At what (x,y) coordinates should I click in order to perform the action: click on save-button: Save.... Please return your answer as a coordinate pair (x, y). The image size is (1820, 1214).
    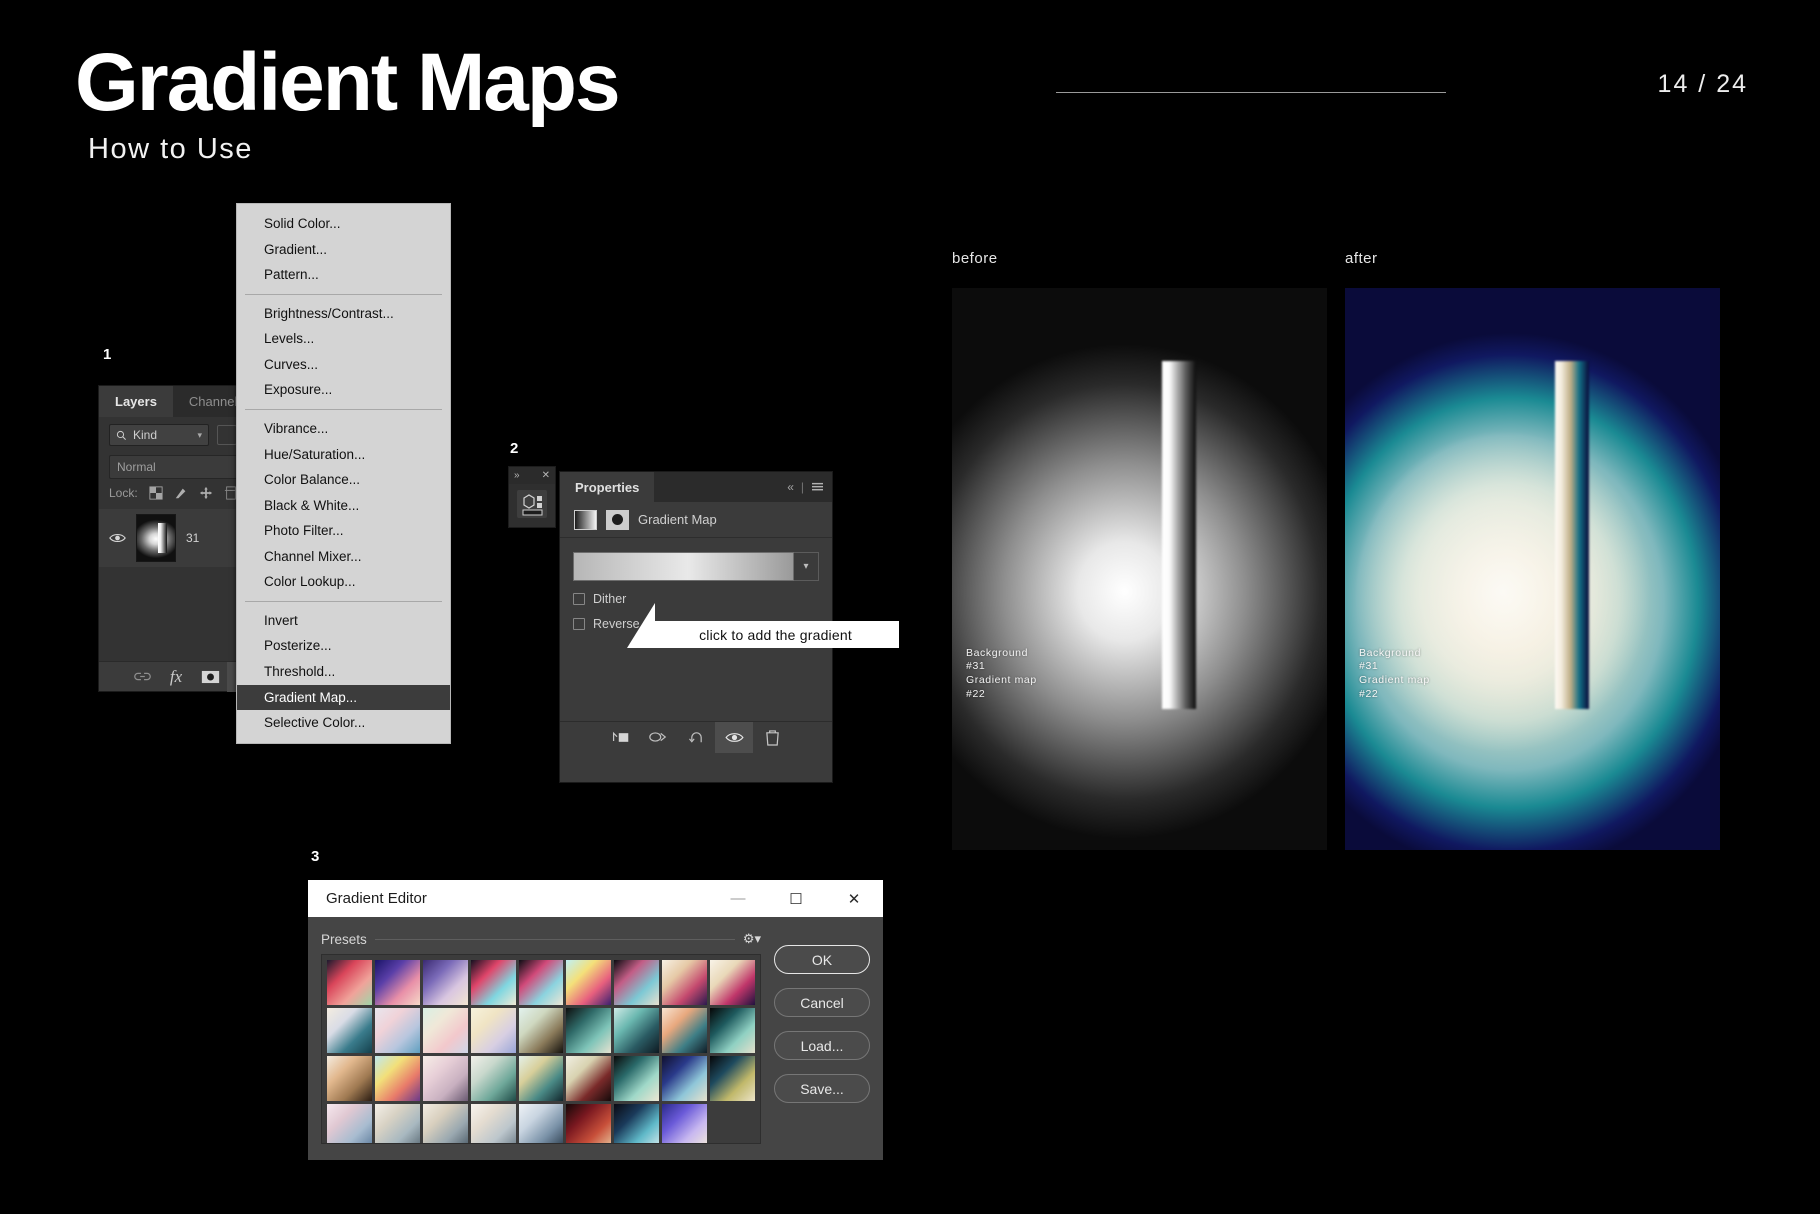
    Looking at the image, I should click on (822, 1088).